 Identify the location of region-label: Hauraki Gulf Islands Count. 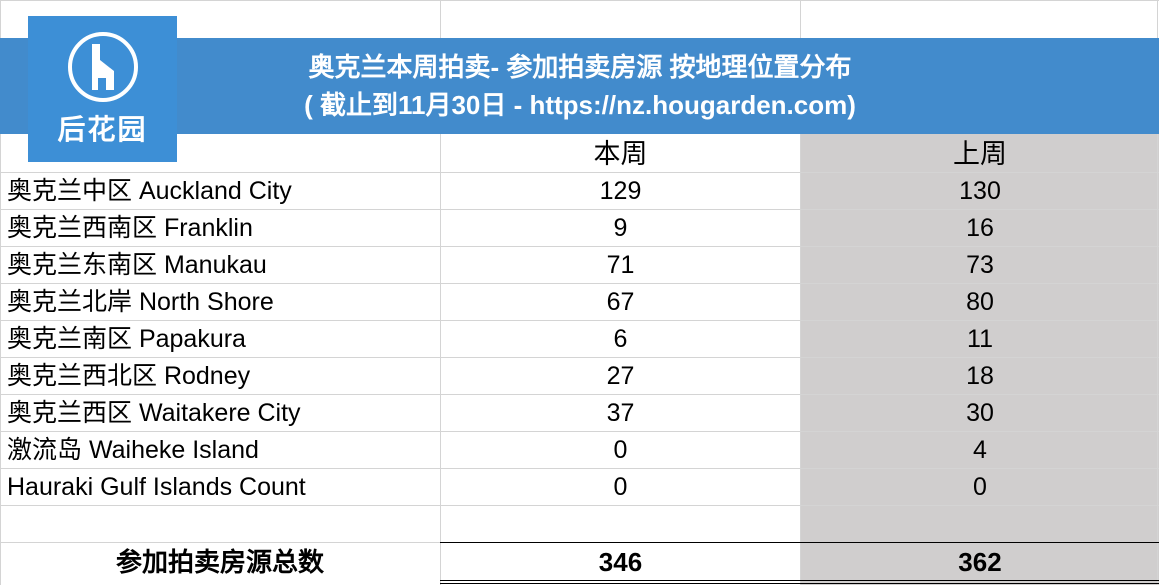
(156, 487).